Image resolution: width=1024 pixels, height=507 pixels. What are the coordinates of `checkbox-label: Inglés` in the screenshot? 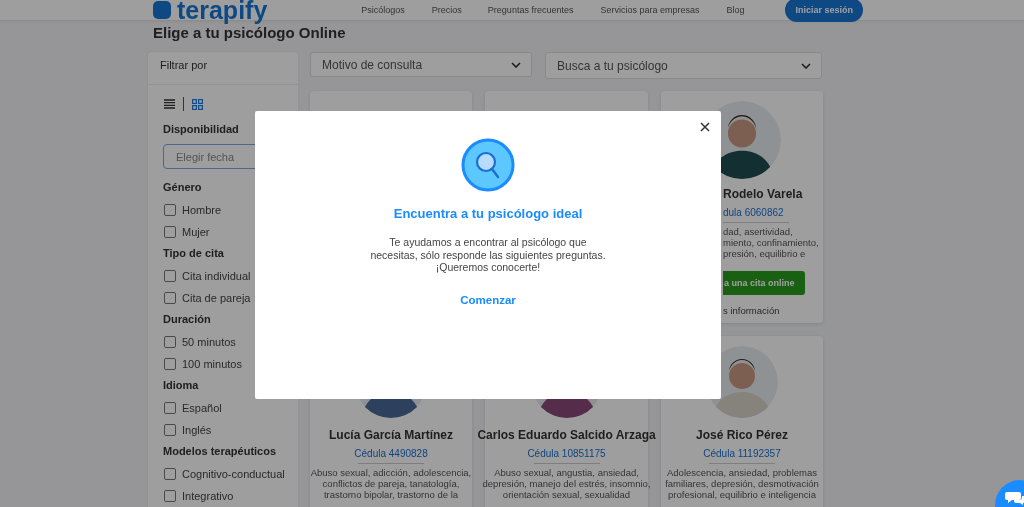 It's located at (197, 430).